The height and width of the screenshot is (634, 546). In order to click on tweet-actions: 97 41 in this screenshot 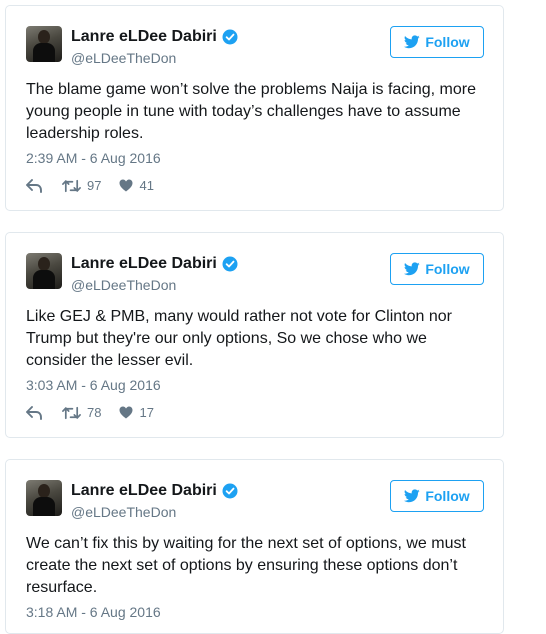, I will do `click(90, 185)`.